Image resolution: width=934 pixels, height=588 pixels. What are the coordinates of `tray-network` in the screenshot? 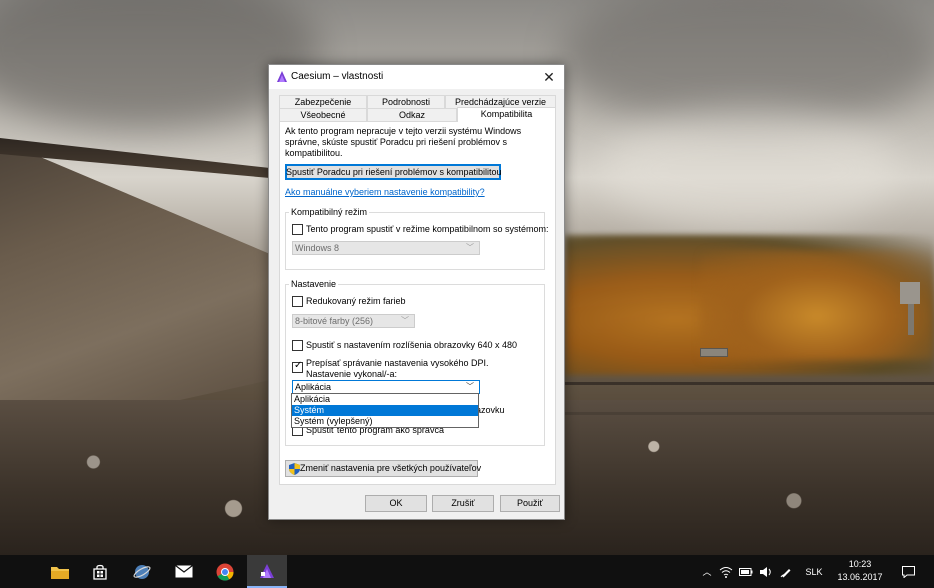 It's located at (726, 571).